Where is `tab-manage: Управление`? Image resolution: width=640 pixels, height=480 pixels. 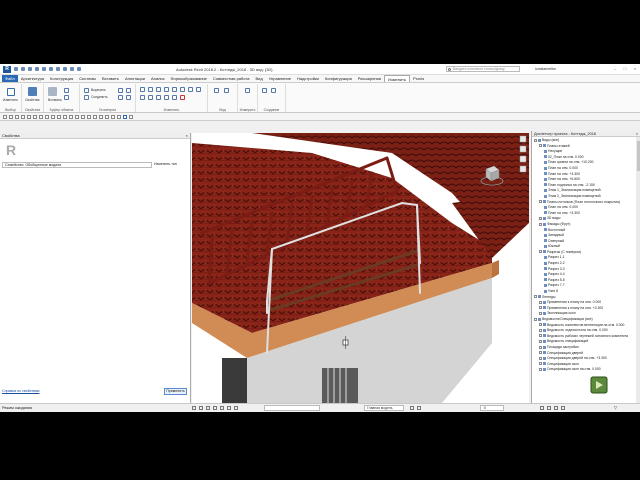
tab-manage: Управление is located at coordinates (280, 78).